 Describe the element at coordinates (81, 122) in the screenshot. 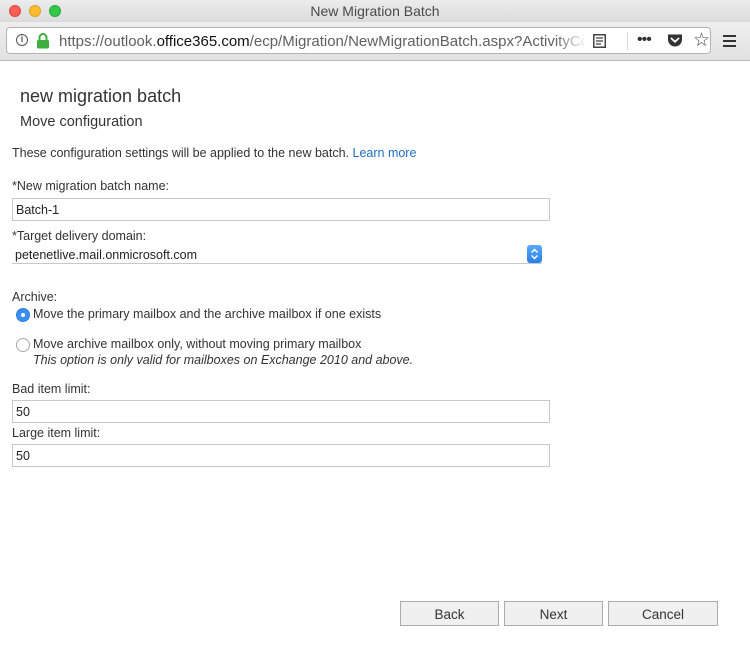

I see `page-subtitle: Move configuration` at that location.